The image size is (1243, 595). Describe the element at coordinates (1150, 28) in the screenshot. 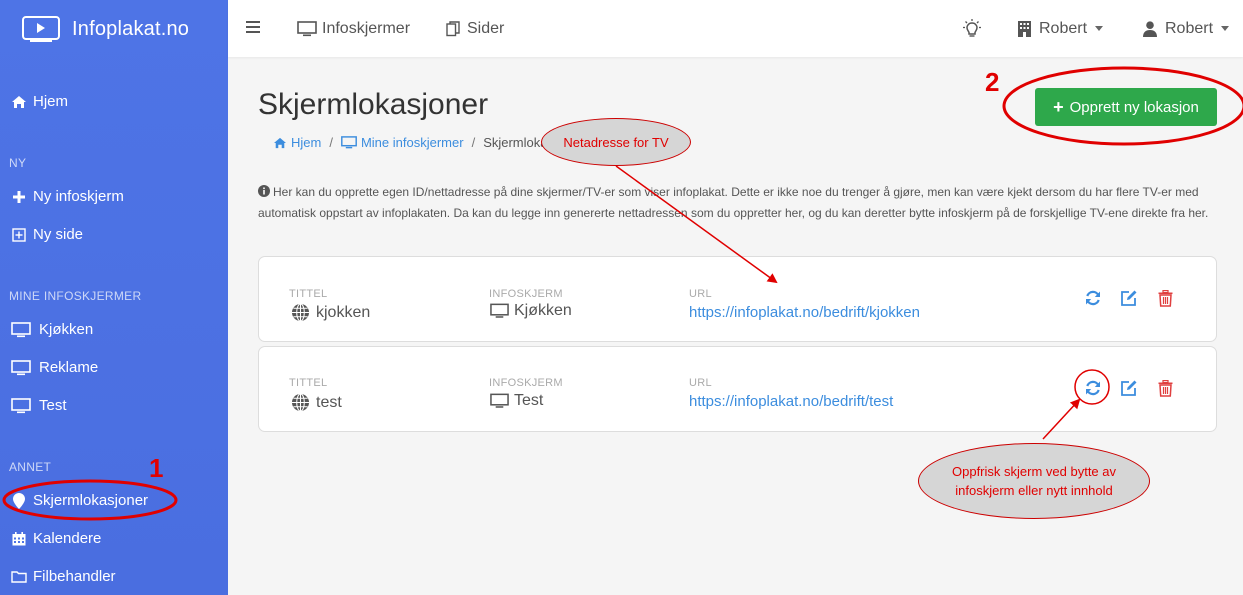

I see `user-icon` at that location.